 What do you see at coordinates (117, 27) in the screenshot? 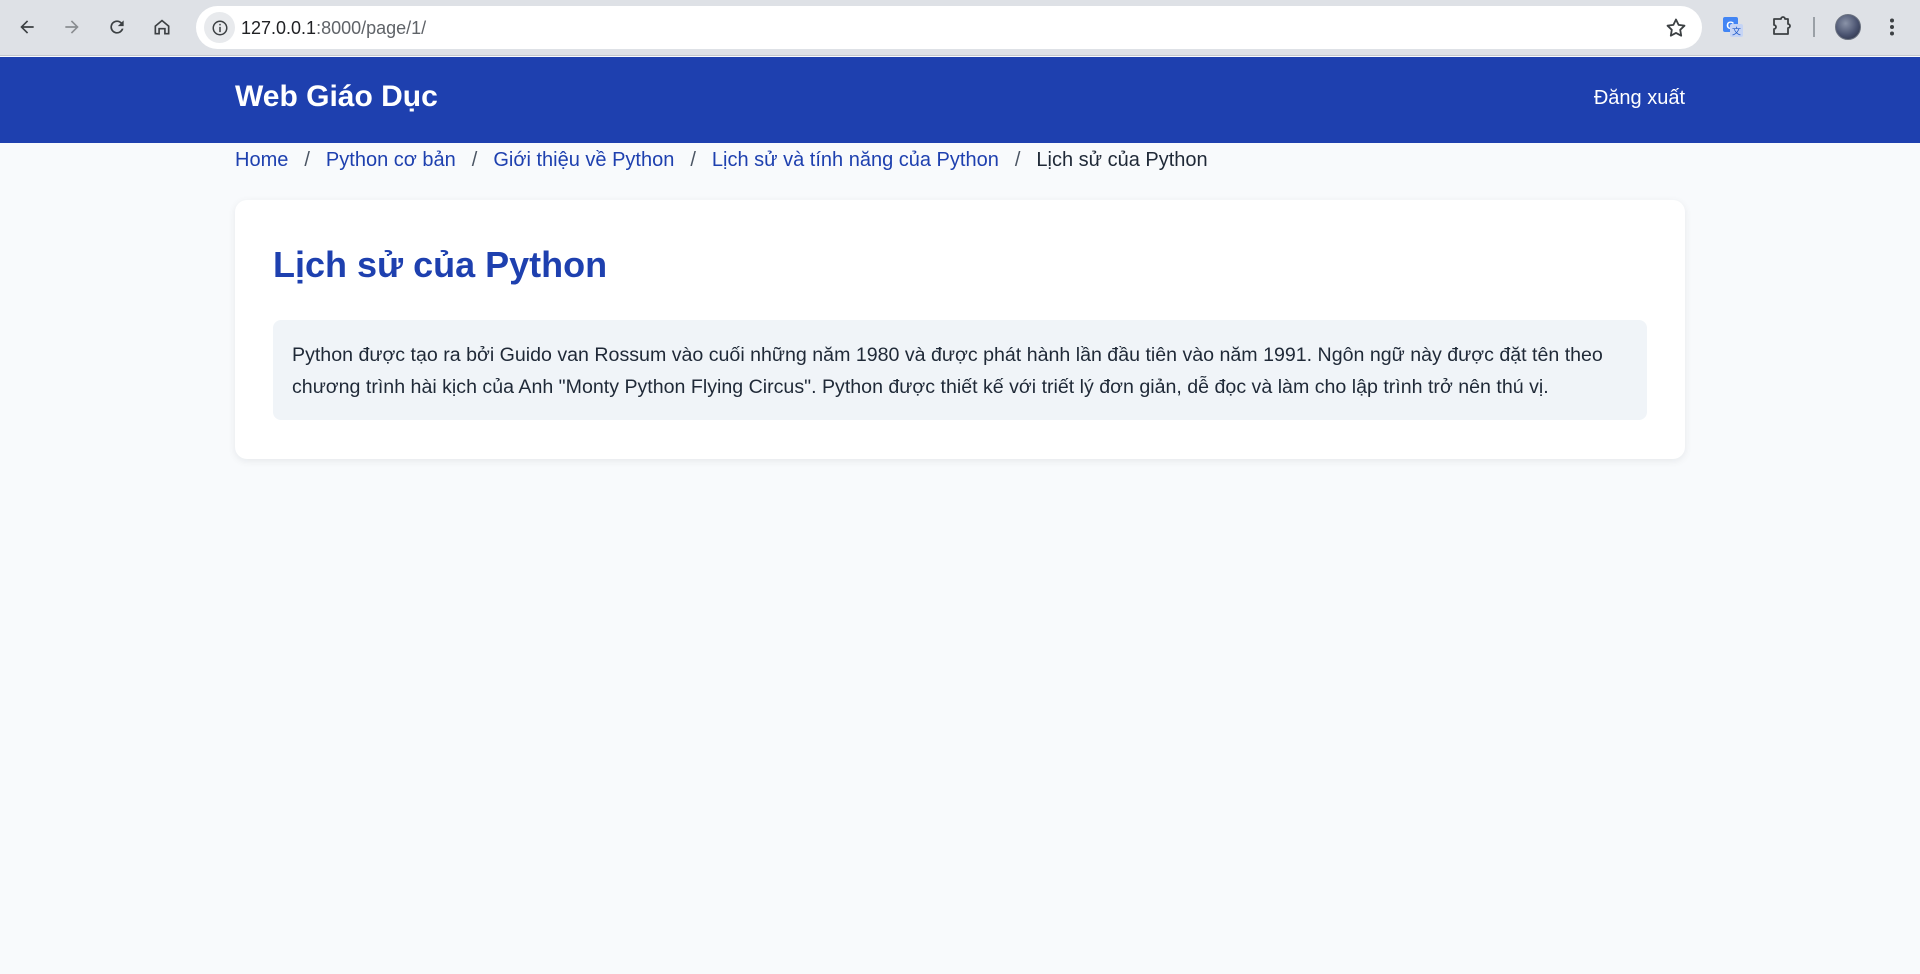
I see `reload-icon` at bounding box center [117, 27].